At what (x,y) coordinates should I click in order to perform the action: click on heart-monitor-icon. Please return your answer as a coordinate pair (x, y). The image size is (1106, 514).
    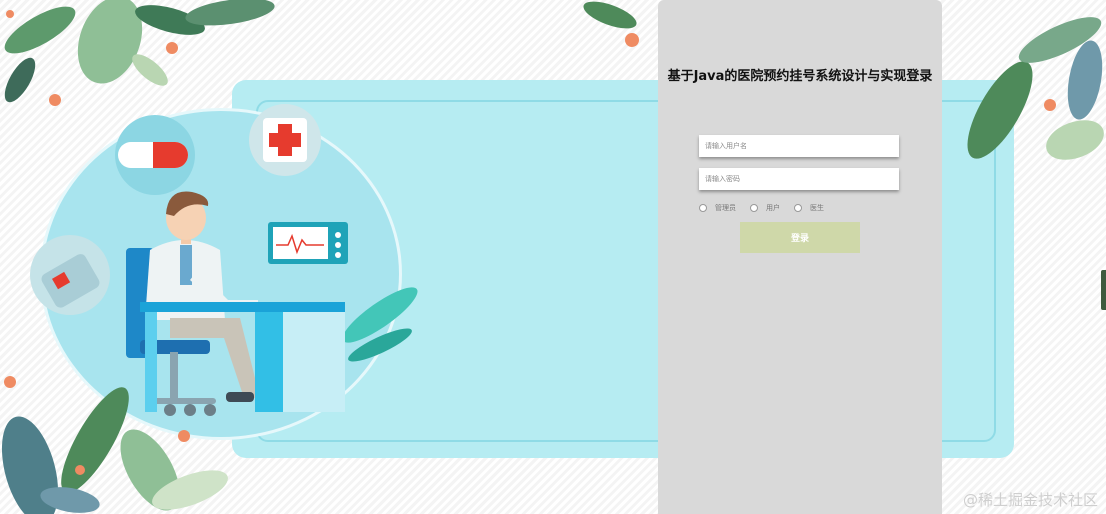
    Looking at the image, I should click on (308, 243).